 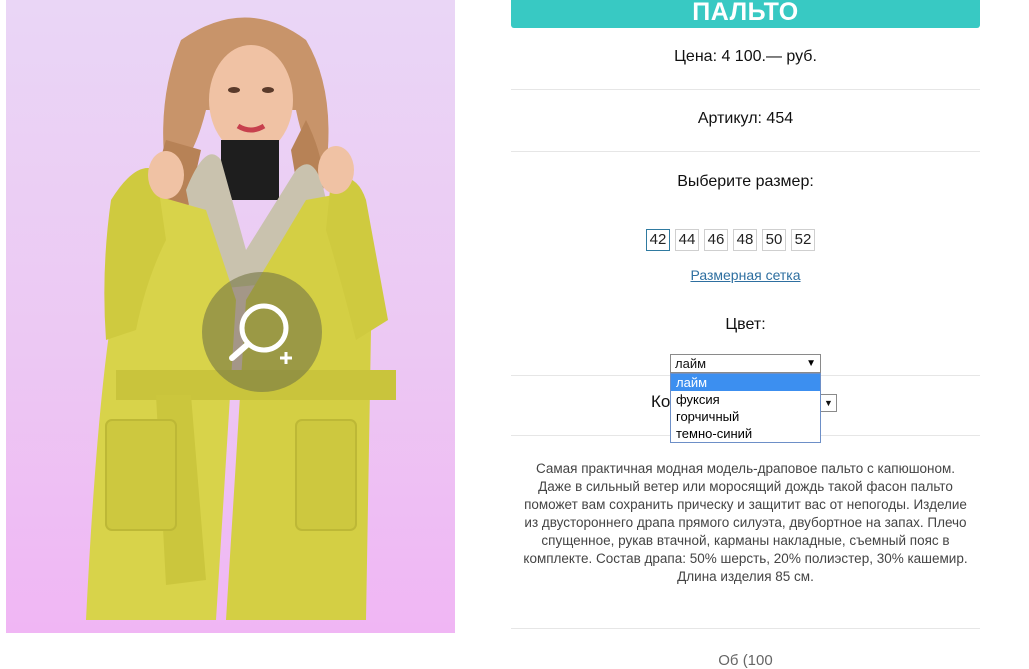 What do you see at coordinates (745, 56) in the screenshot?
I see `price-label: Цена: 4 100.— руб.` at bounding box center [745, 56].